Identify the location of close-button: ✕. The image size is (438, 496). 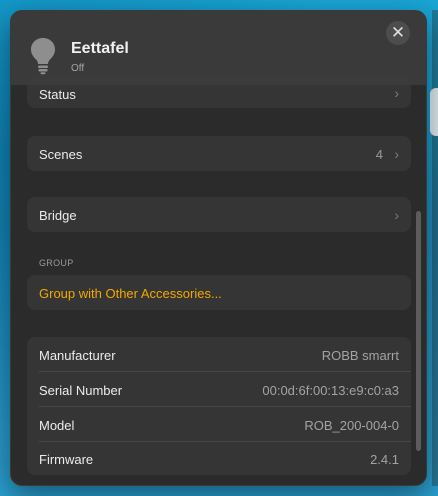
(398, 33).